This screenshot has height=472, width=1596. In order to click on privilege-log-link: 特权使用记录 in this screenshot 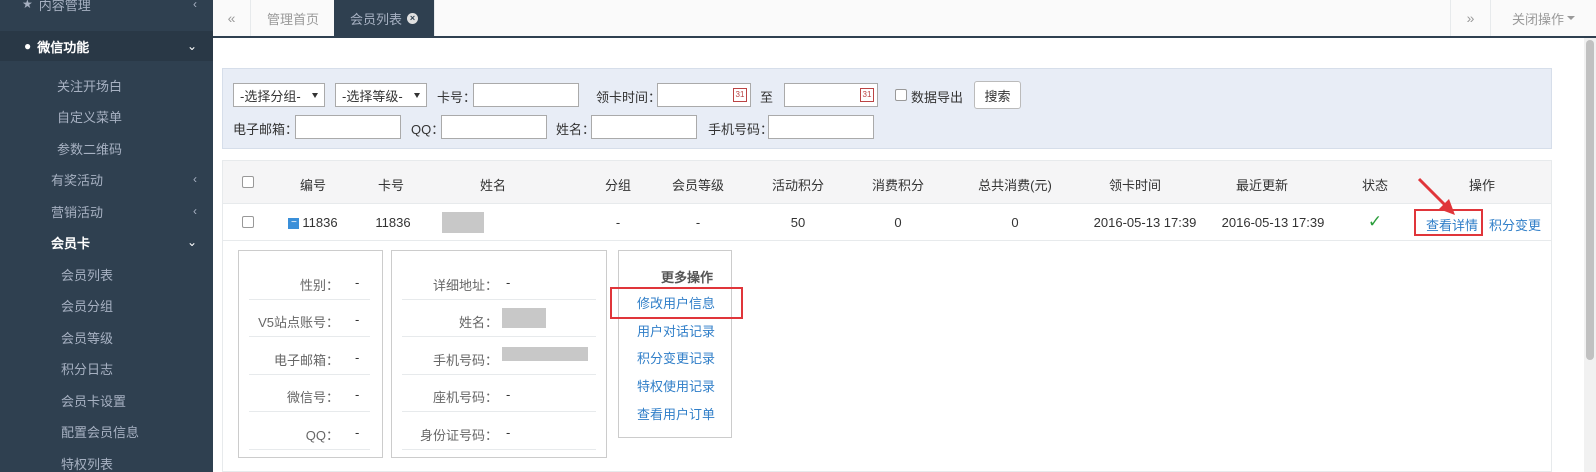, I will do `click(676, 385)`.